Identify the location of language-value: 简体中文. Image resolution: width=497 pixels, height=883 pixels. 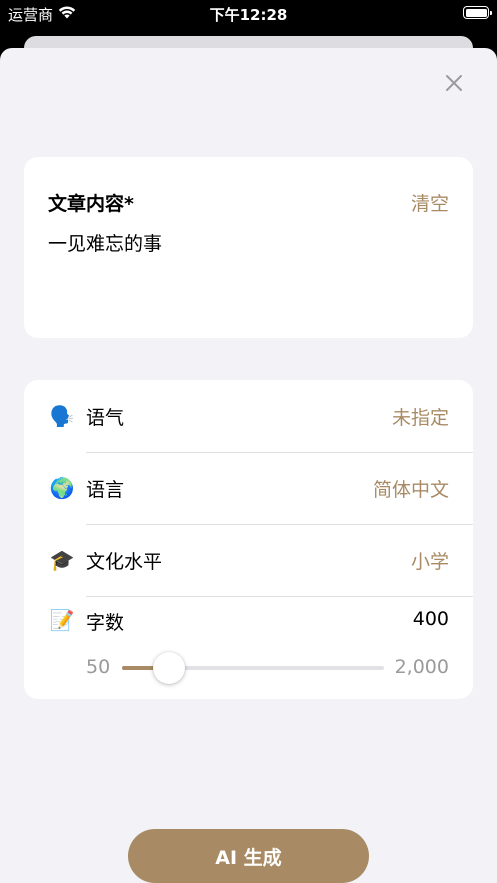
(410, 489).